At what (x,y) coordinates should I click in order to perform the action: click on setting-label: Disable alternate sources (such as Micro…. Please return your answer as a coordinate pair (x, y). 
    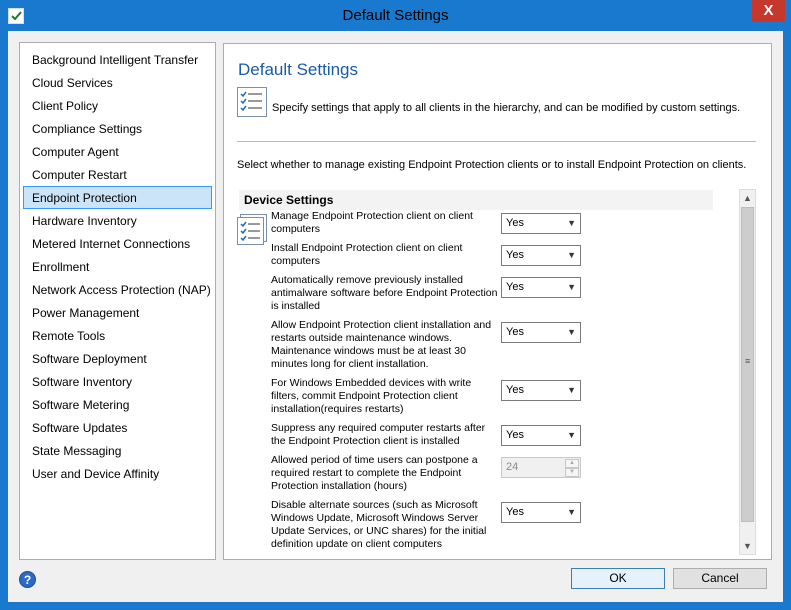
    Looking at the image, I should click on (379, 524).